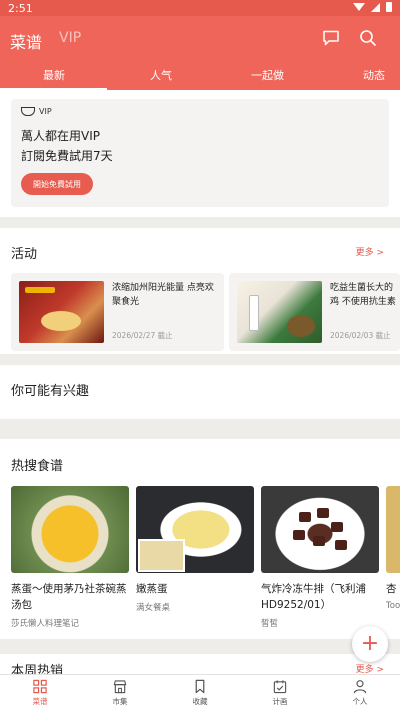  Describe the element at coordinates (50, 391) in the screenshot. I see `interest-title: 你可能有兴趣` at that location.